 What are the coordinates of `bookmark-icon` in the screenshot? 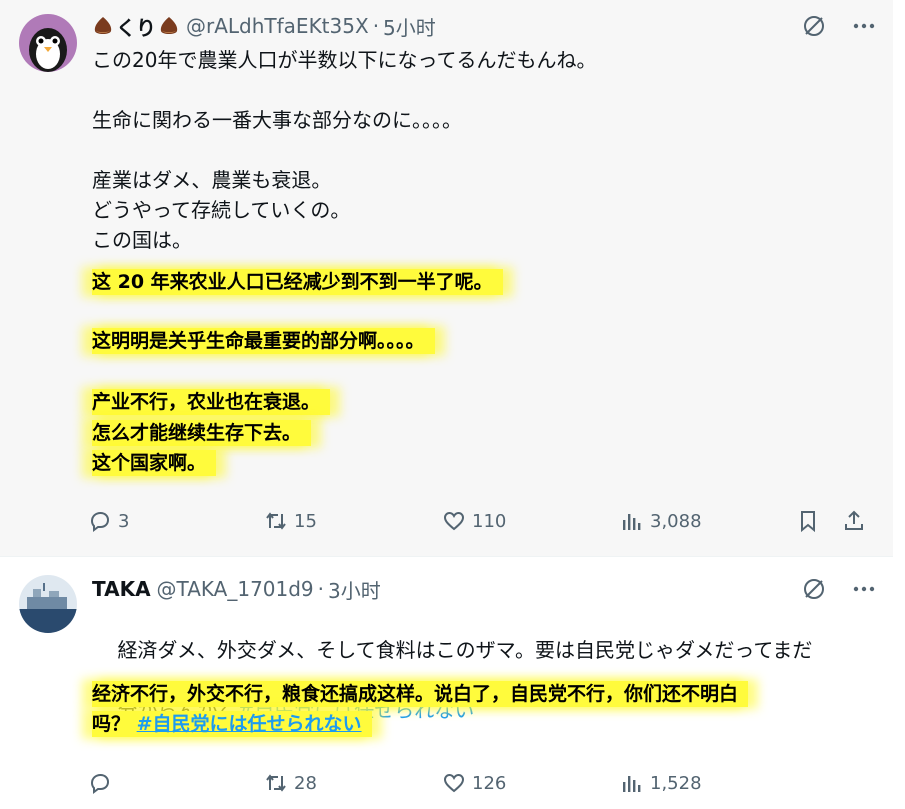 It's located at (808, 522).